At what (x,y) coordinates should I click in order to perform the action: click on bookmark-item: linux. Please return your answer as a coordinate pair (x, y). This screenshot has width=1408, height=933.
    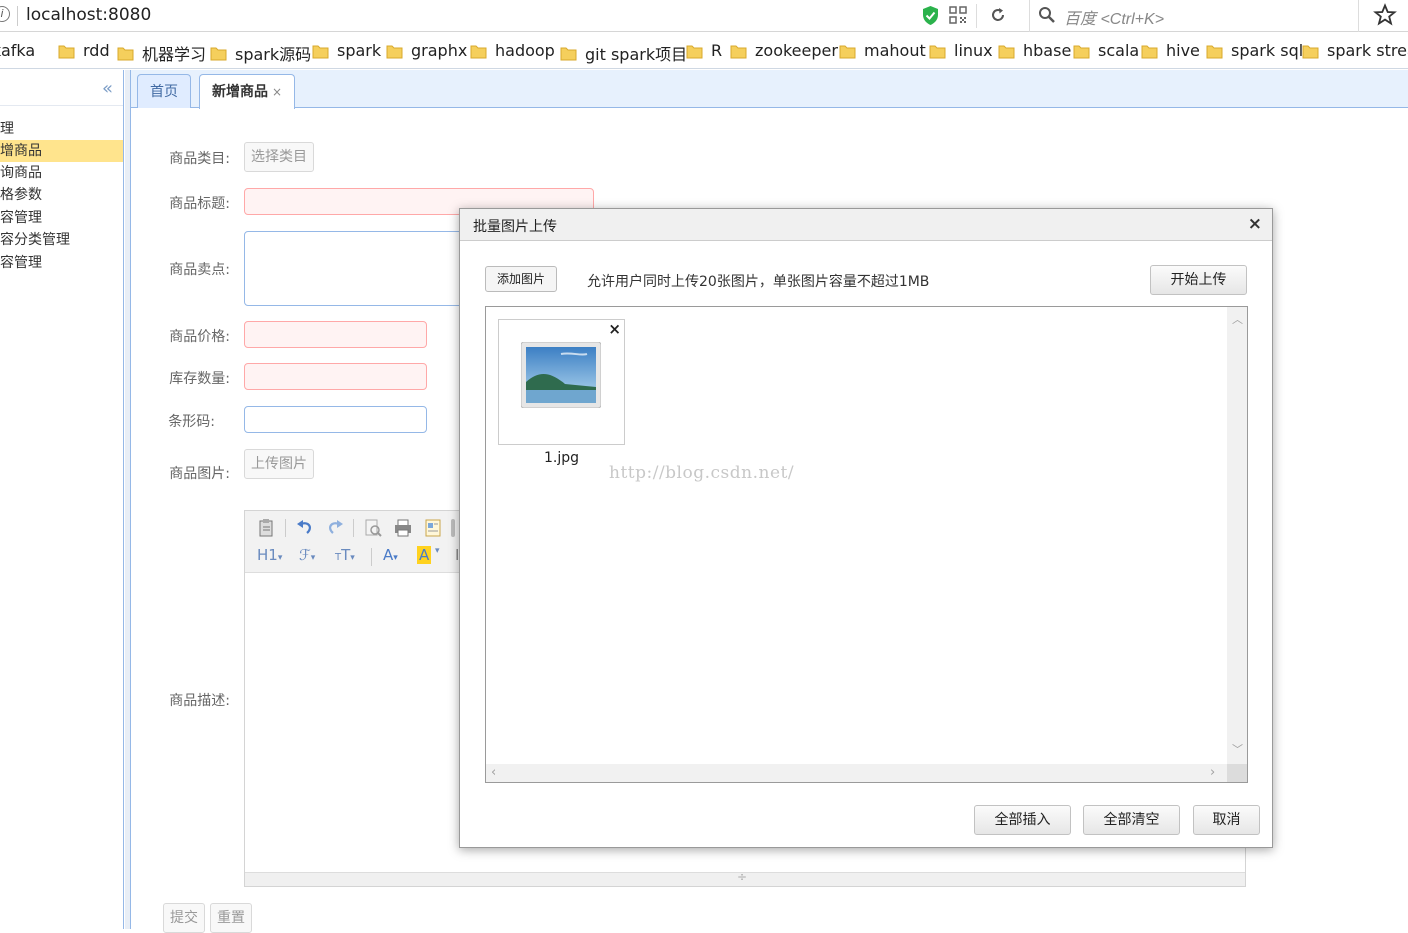
    Looking at the image, I should click on (961, 50).